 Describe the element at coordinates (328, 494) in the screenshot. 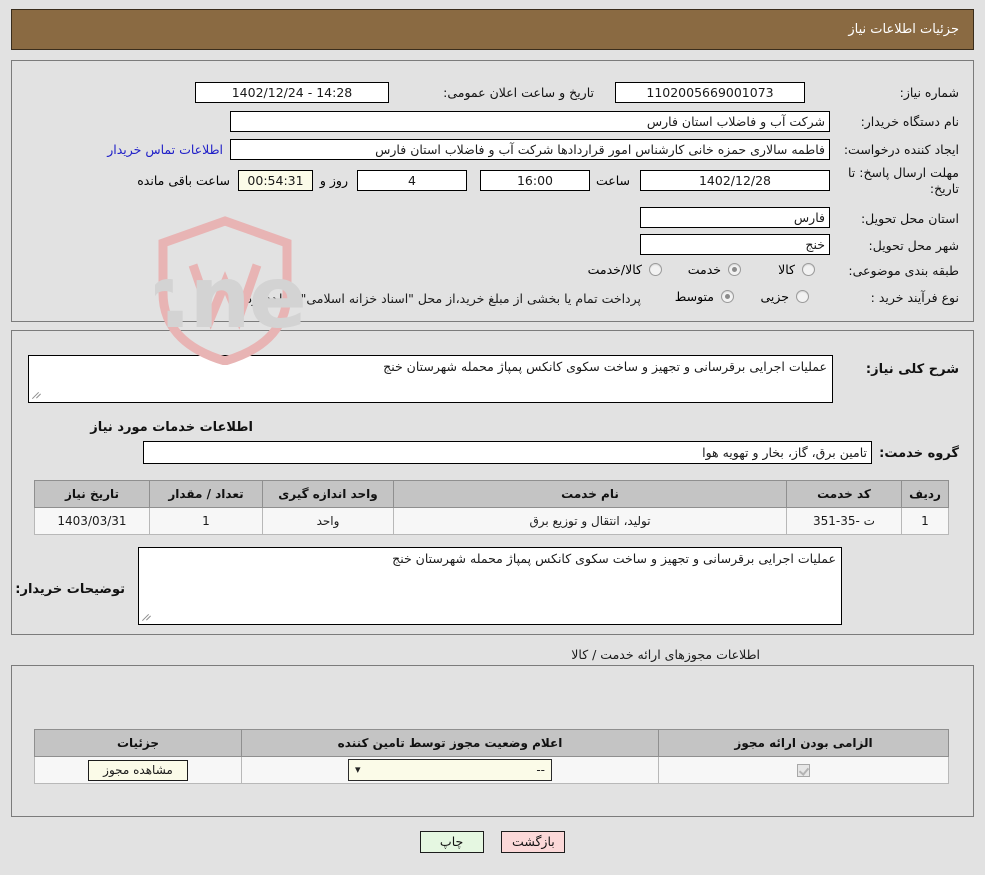

I see `col-header-unit: واحد اندازه گیری` at that location.